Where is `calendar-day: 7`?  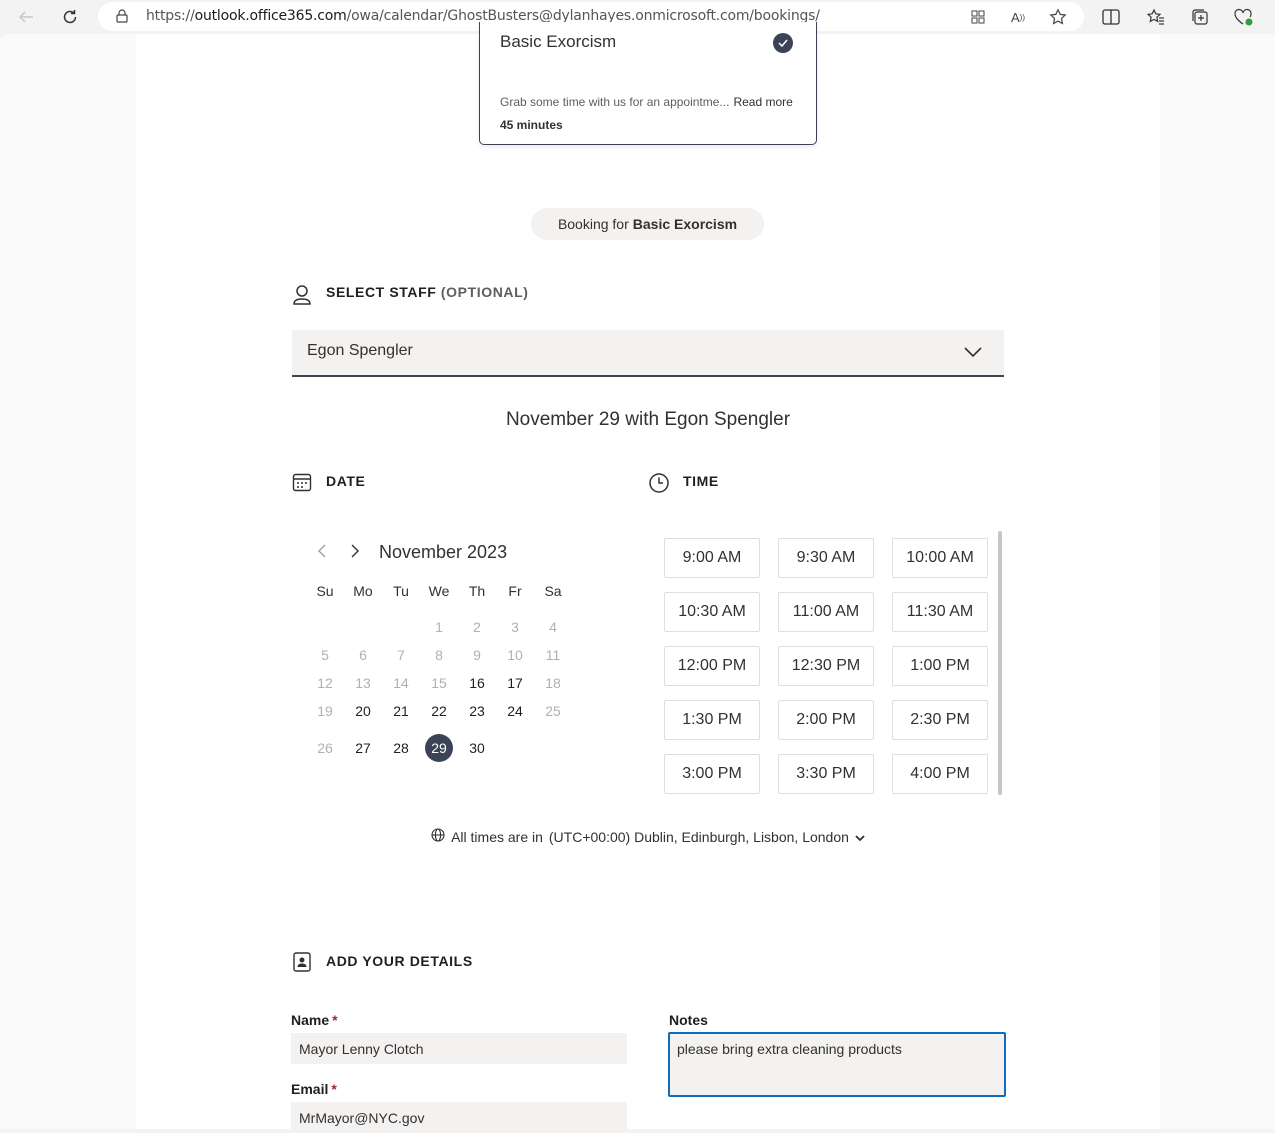
calendar-day: 7 is located at coordinates (401, 655).